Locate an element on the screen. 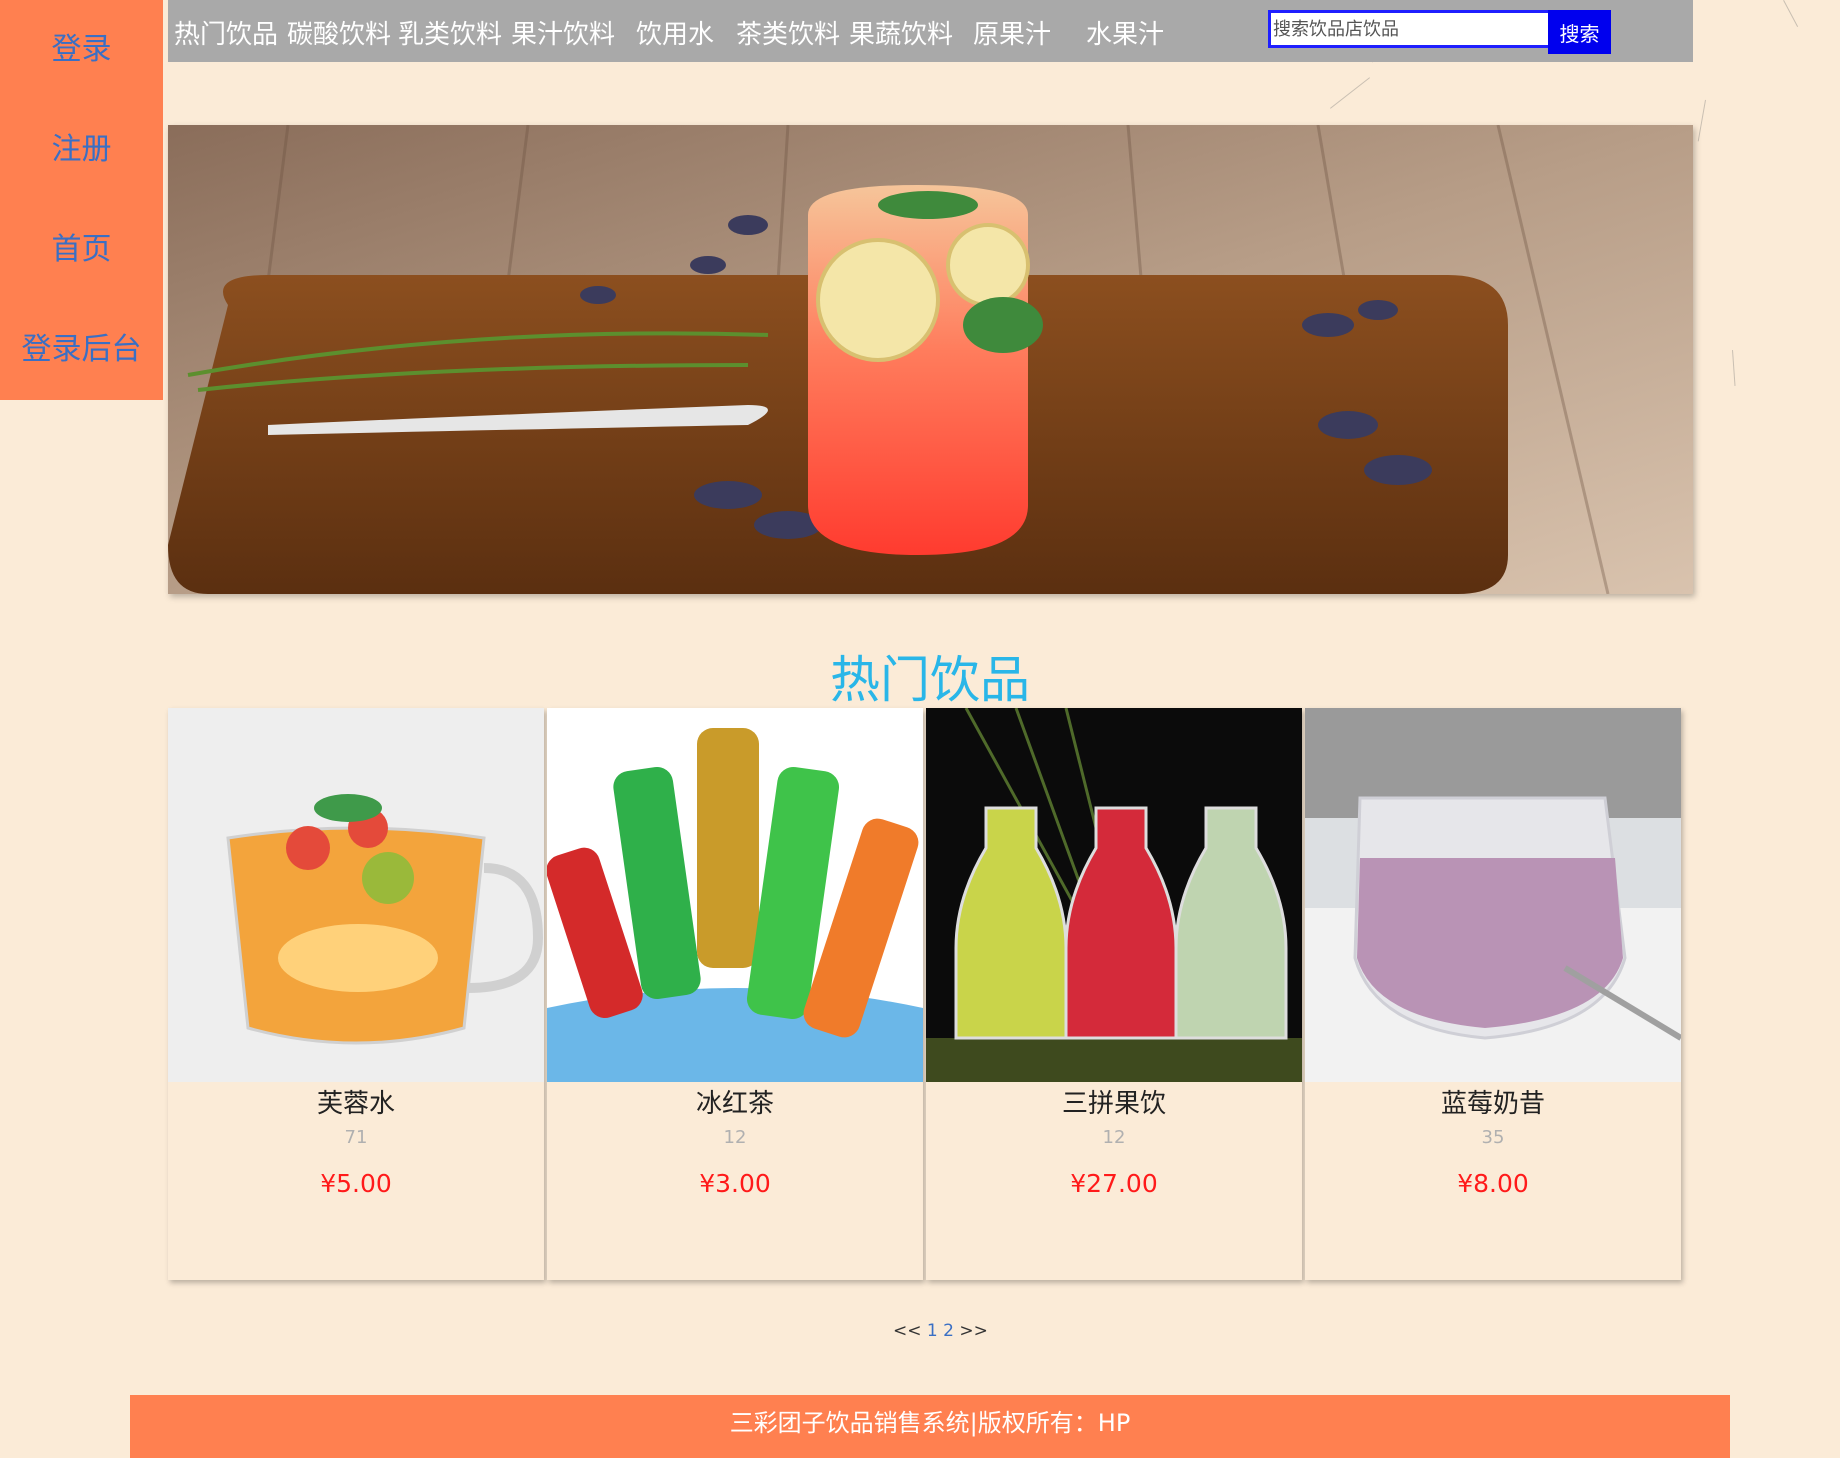 The image size is (1840, 1458). product-sales-count: 35 is located at coordinates (1493, 1137).